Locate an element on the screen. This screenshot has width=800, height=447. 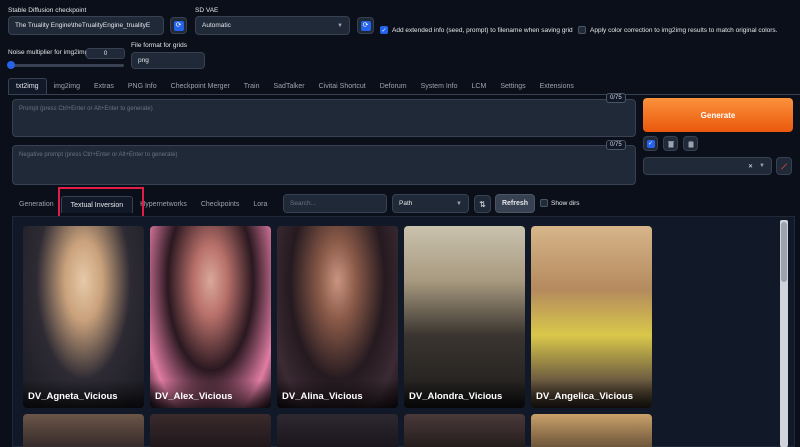
extended-info-checkbox: ✓ is located at coordinates (384, 30).